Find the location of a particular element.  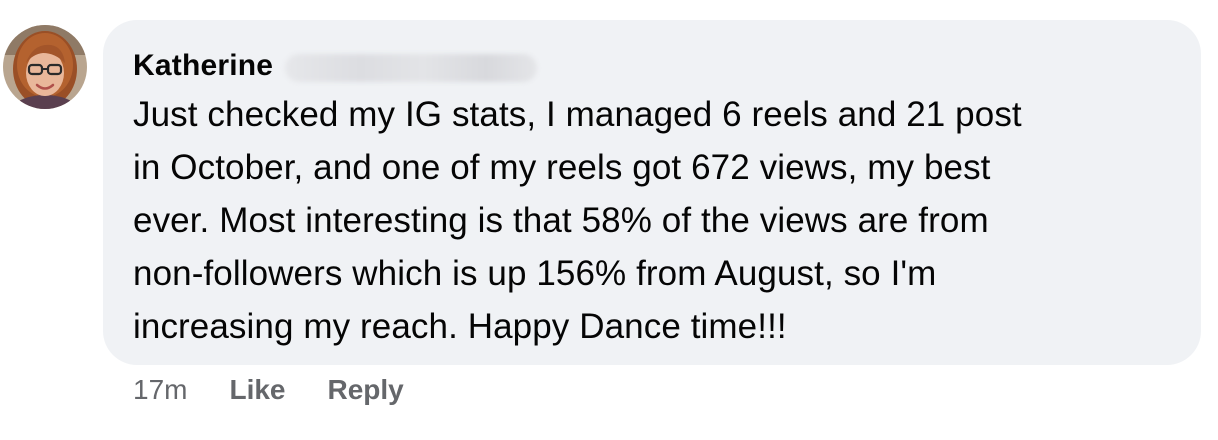

author-name: Katherine is located at coordinates (203, 66).